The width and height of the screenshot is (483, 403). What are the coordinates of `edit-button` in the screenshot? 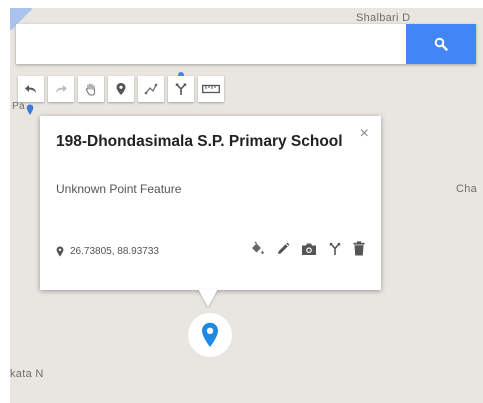 It's located at (283, 249).